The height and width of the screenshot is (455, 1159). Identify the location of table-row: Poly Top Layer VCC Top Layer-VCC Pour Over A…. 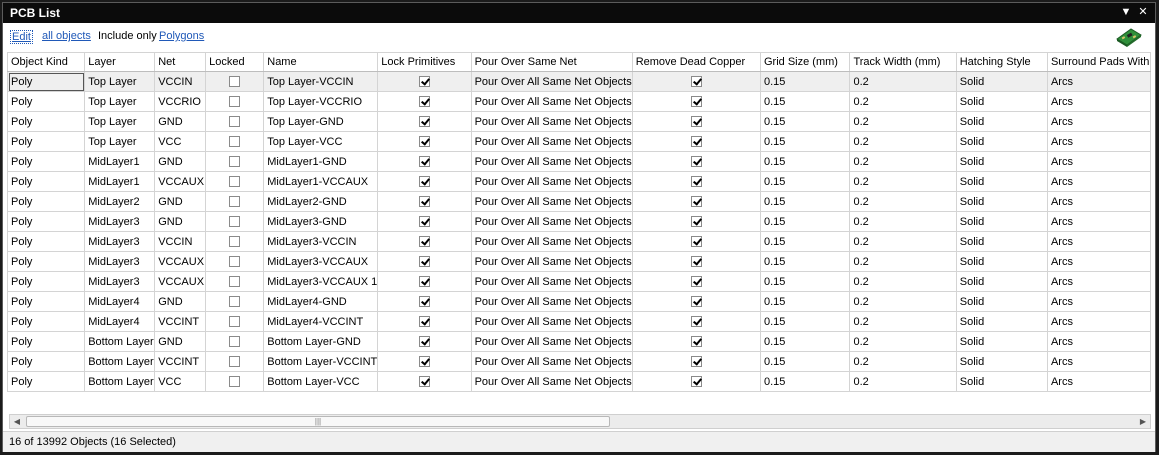
(579, 141).